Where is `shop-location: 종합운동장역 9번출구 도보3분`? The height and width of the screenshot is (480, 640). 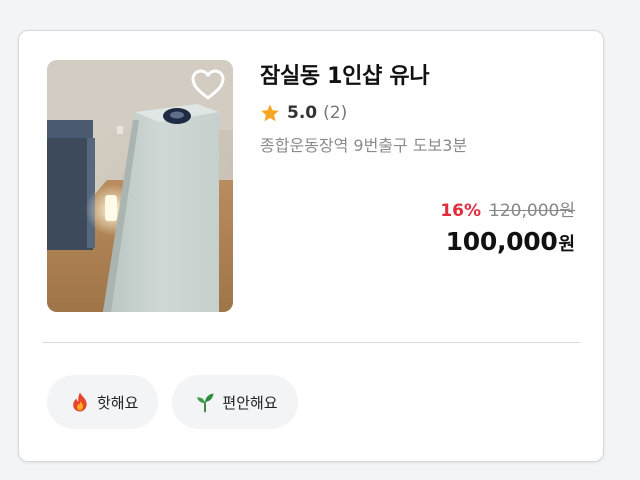 shop-location: 종합운동장역 9번출구 도보3분 is located at coordinates (364, 145).